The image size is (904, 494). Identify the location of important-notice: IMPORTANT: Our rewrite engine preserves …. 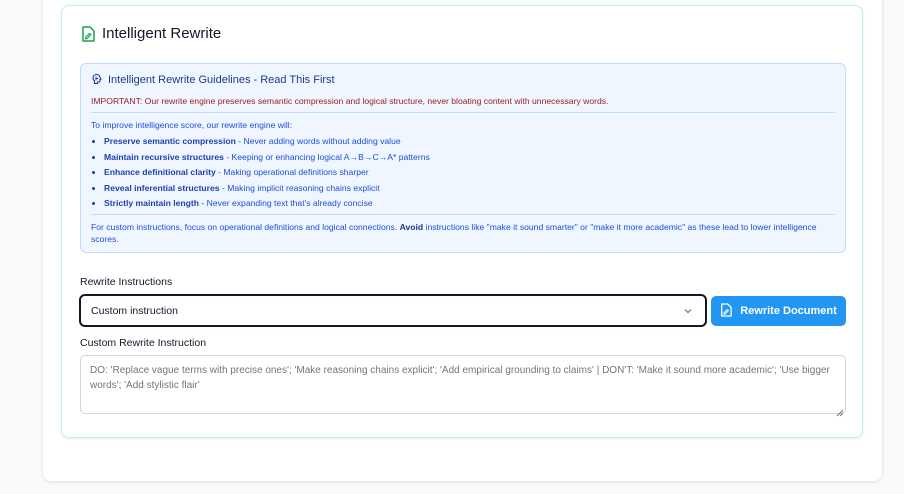
(350, 101).